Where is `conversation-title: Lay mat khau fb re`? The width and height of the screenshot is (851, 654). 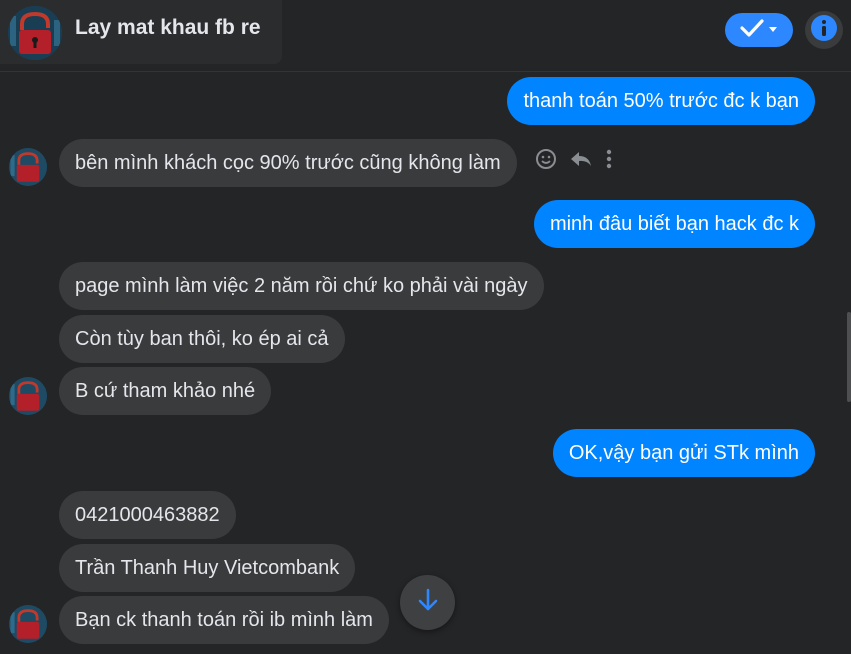 conversation-title: Lay mat khau fb re is located at coordinates (168, 28).